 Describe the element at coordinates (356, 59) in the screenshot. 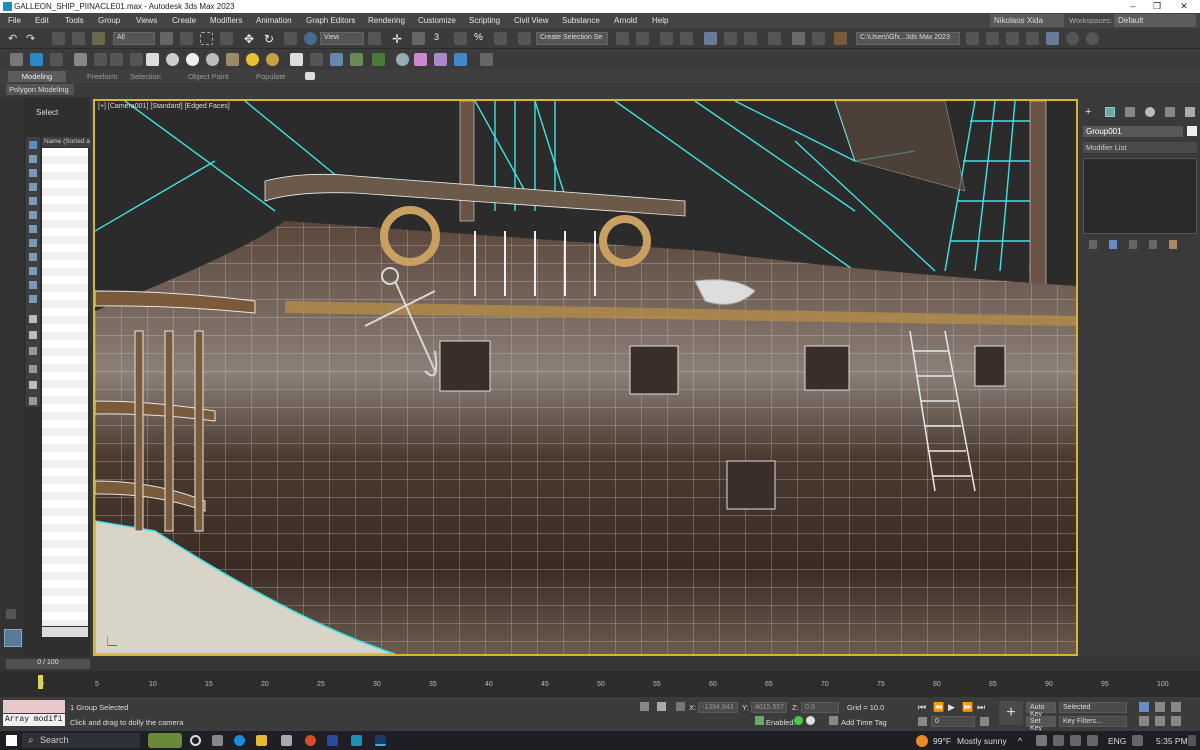

I see `plant-icon` at that location.